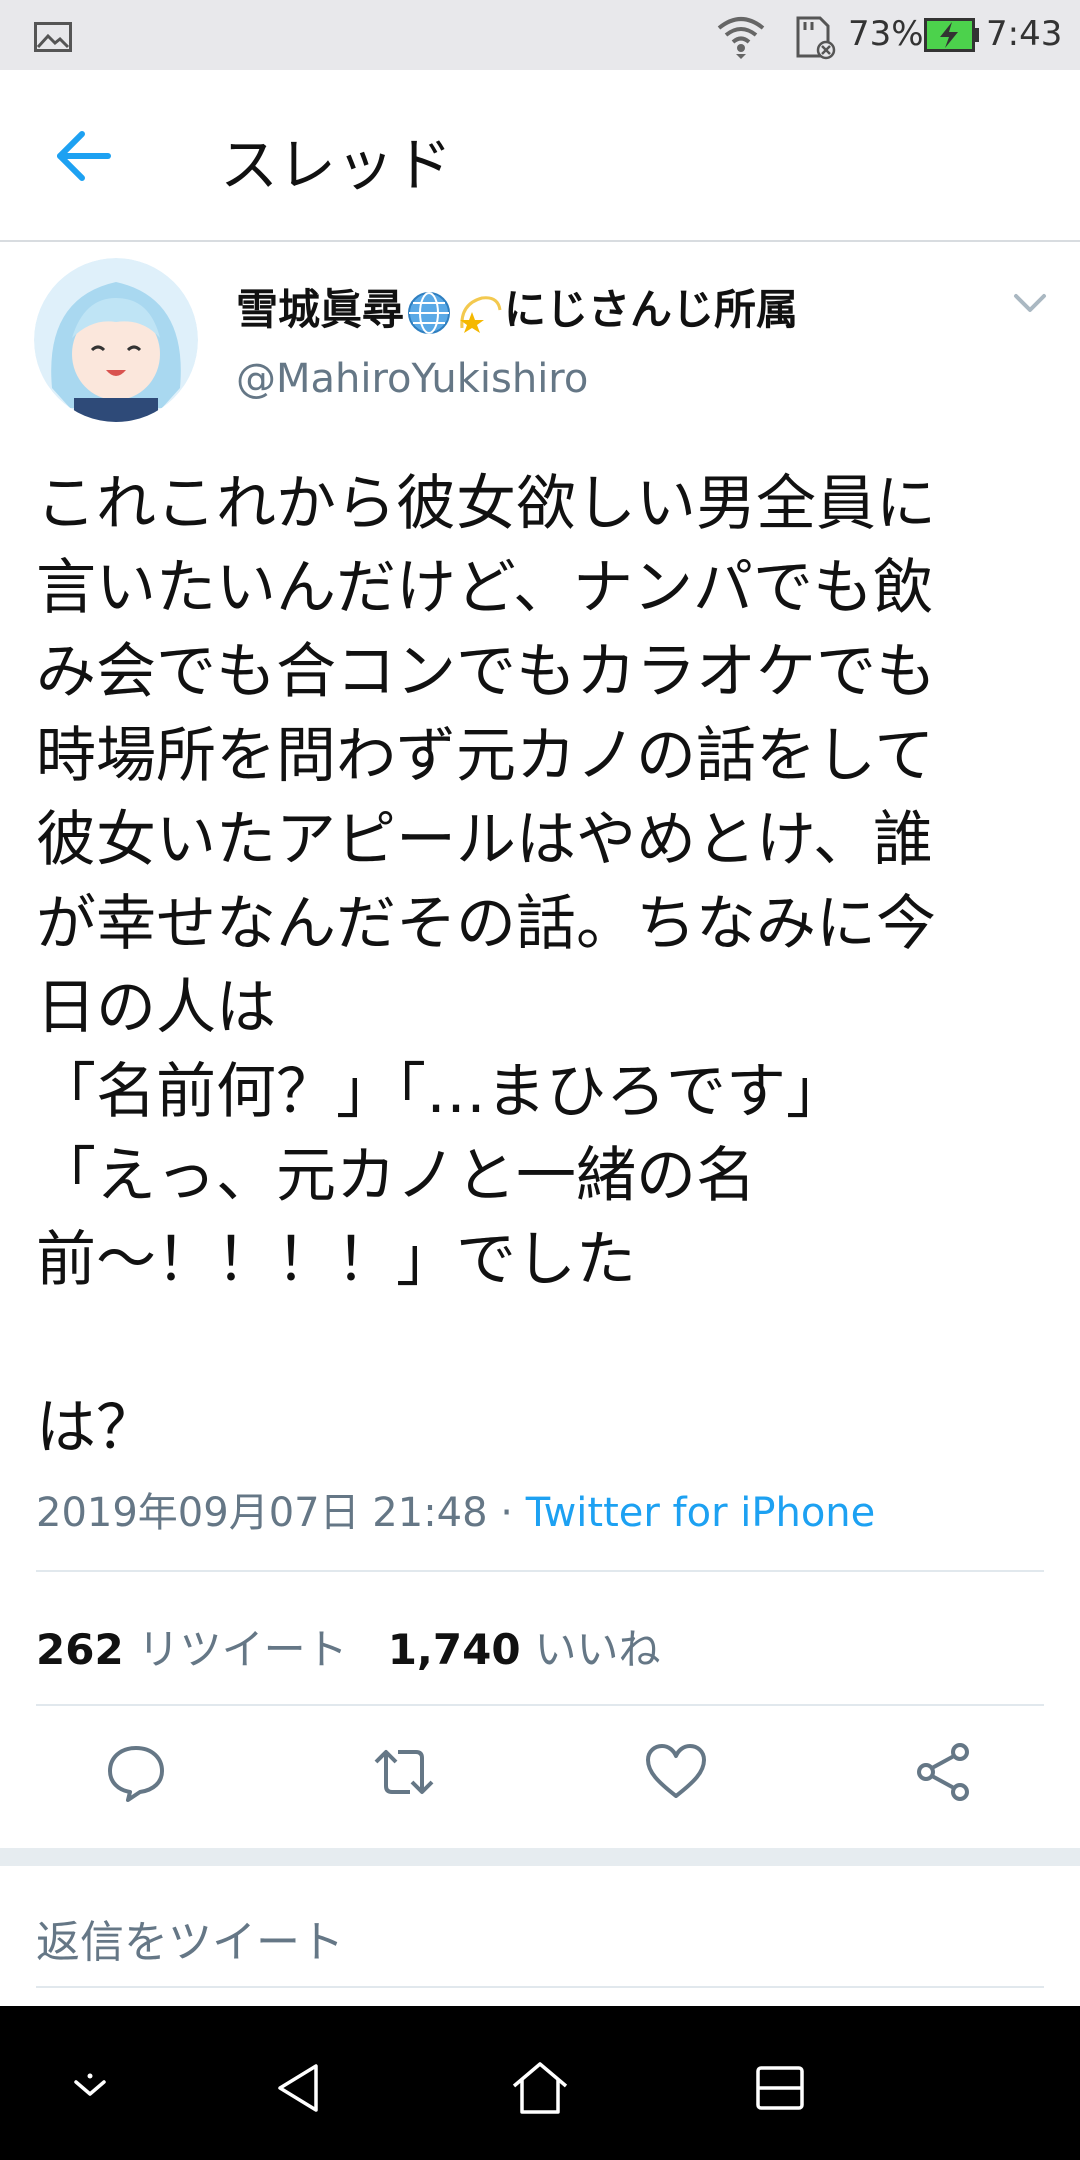 The image size is (1080, 2160). Describe the element at coordinates (300, 2088) in the screenshot. I see `back-triangle-icon` at that location.